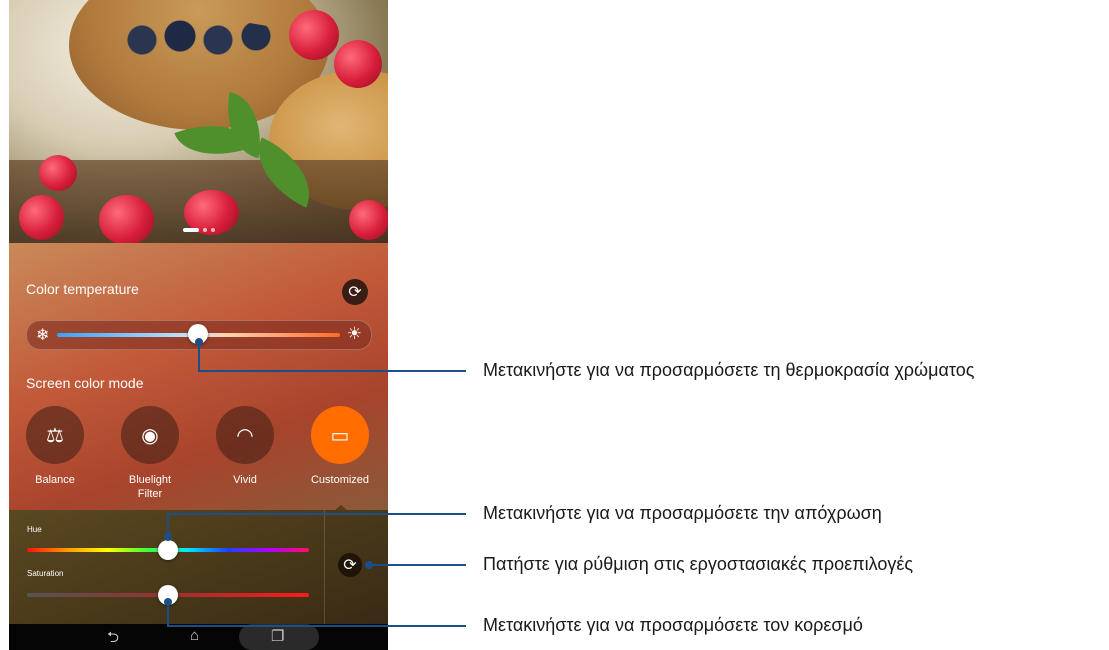  Describe the element at coordinates (190, 230) in the screenshot. I see `page-indicator-current` at that location.